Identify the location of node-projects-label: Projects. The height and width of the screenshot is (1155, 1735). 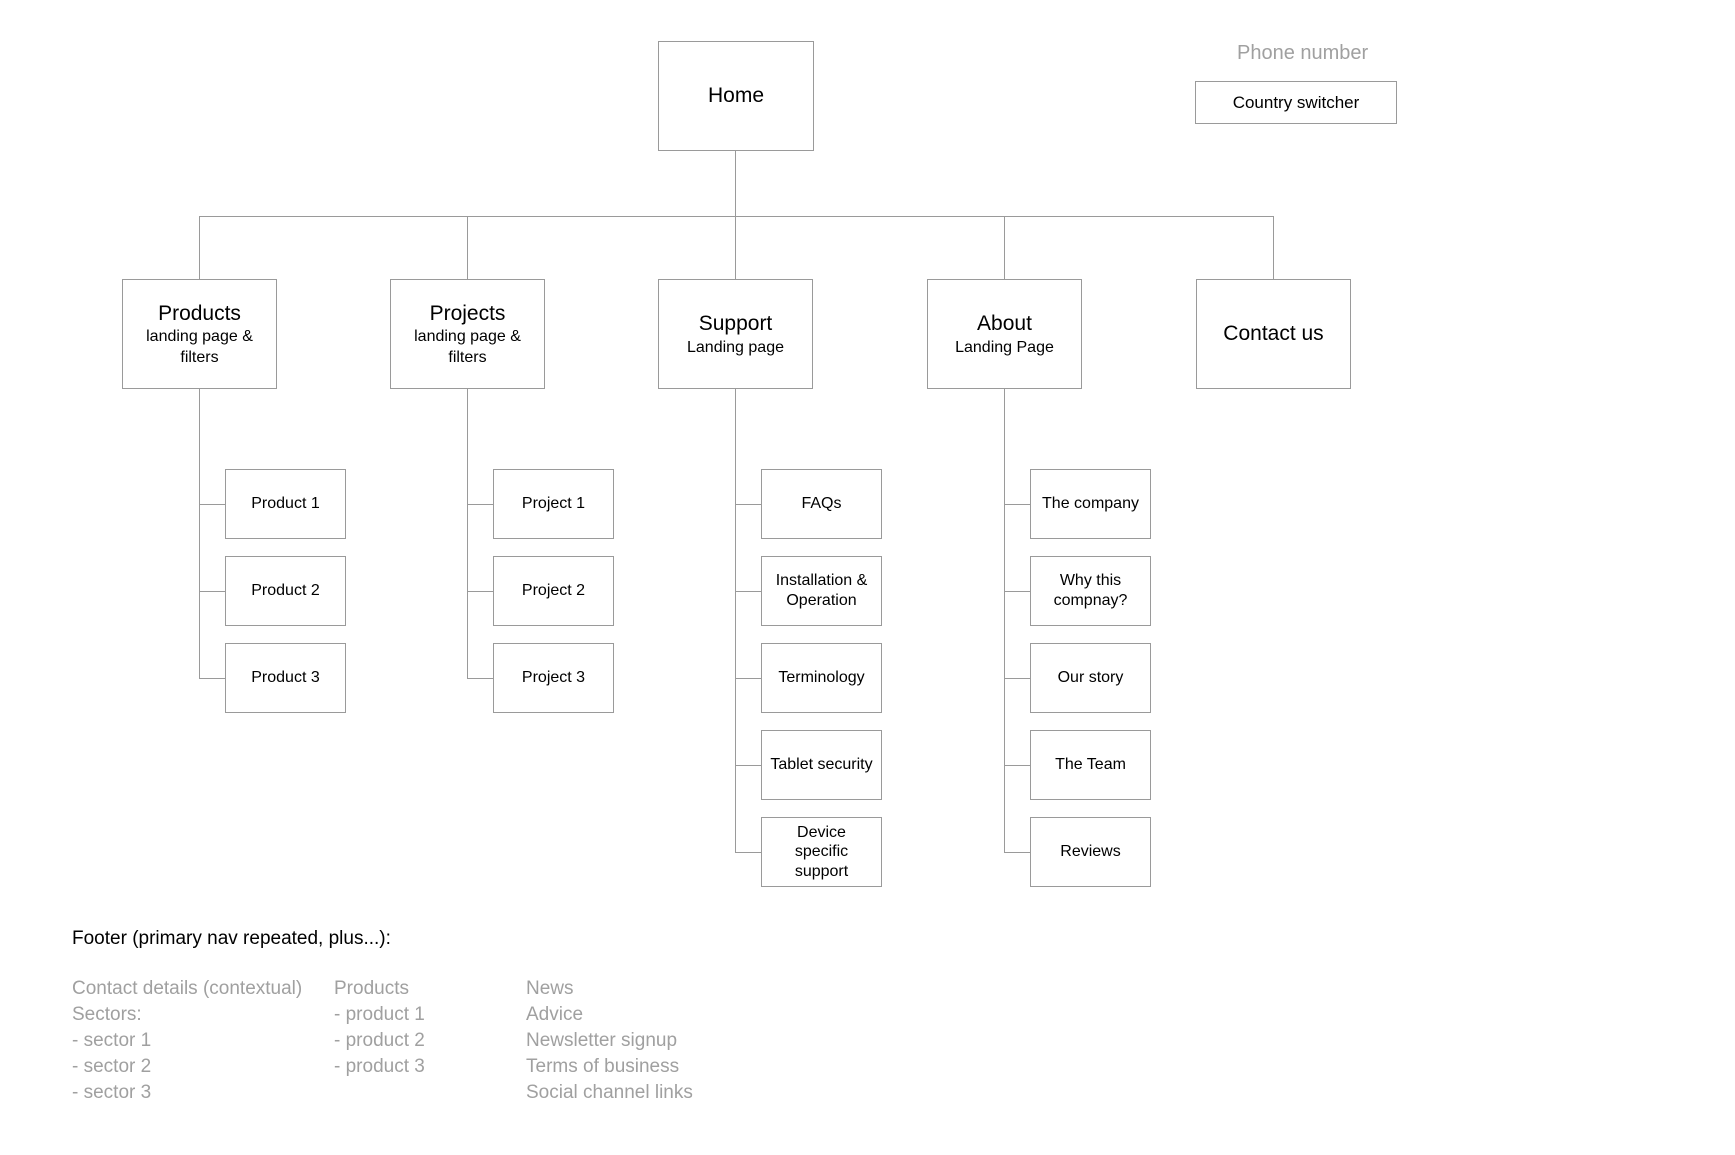
(467, 313).